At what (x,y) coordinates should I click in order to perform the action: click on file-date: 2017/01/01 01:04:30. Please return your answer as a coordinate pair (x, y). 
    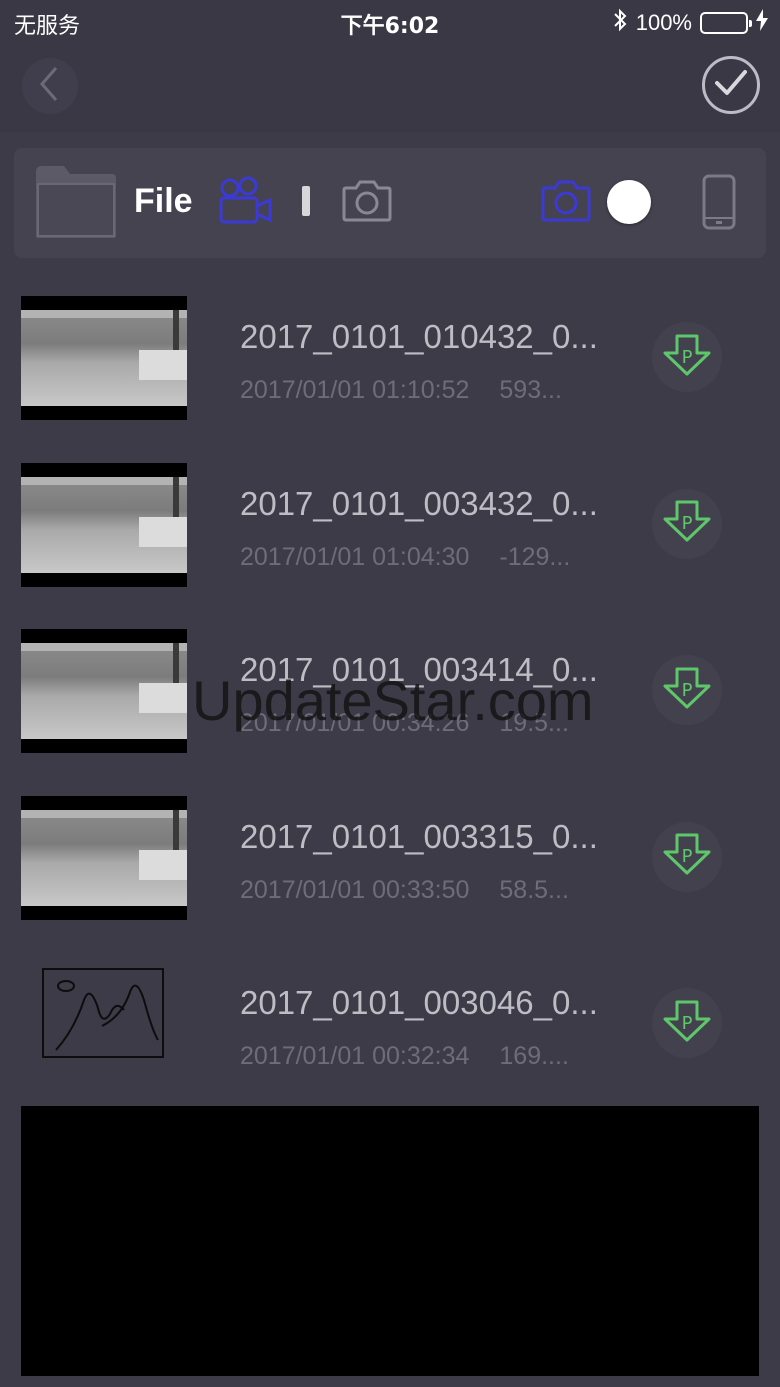
    Looking at the image, I should click on (355, 556).